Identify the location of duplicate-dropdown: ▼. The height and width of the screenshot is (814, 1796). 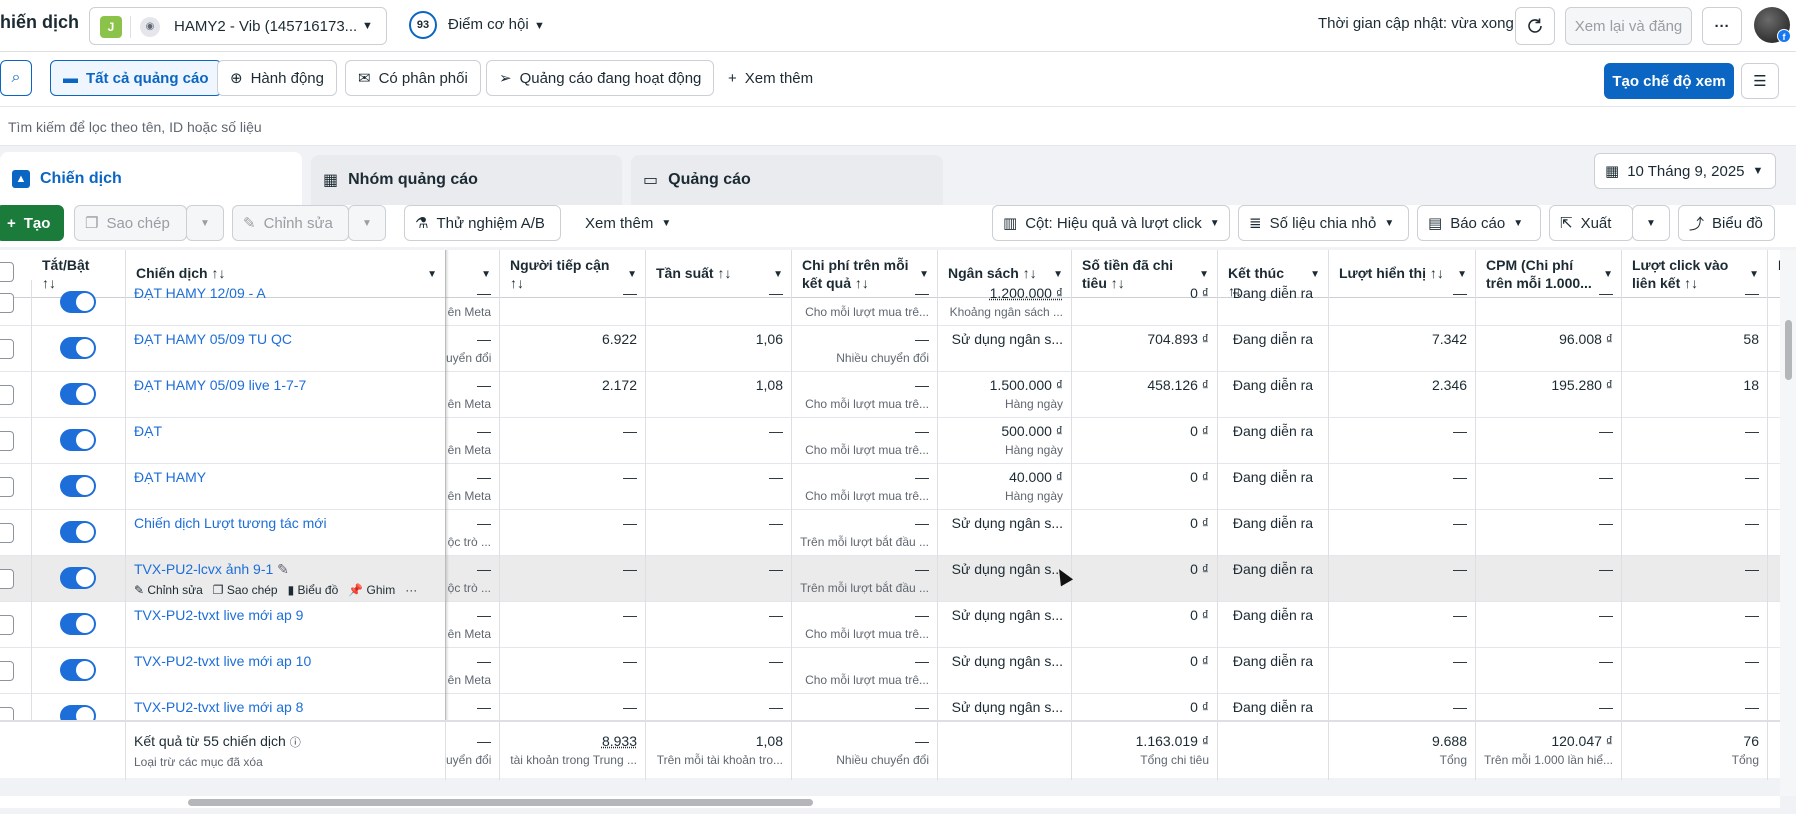
(205, 223).